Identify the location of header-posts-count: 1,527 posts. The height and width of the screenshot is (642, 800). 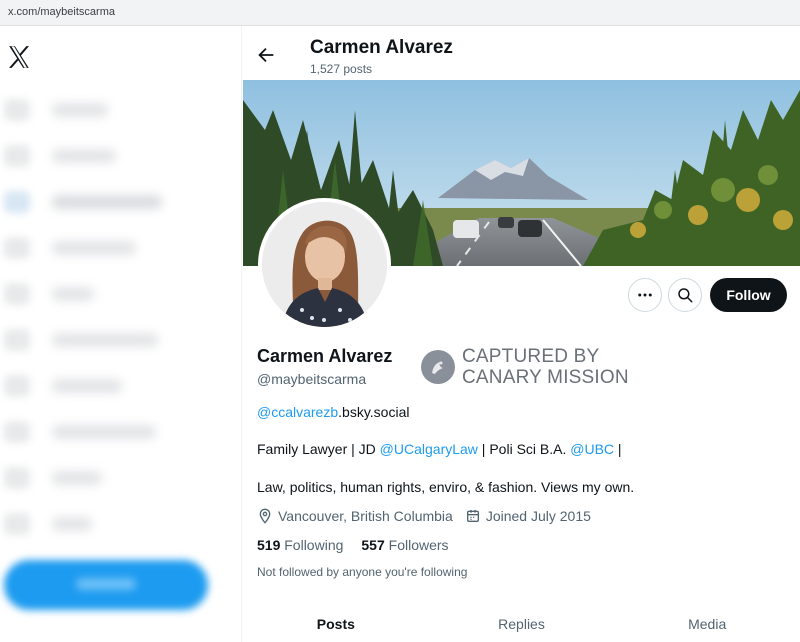
(341, 69).